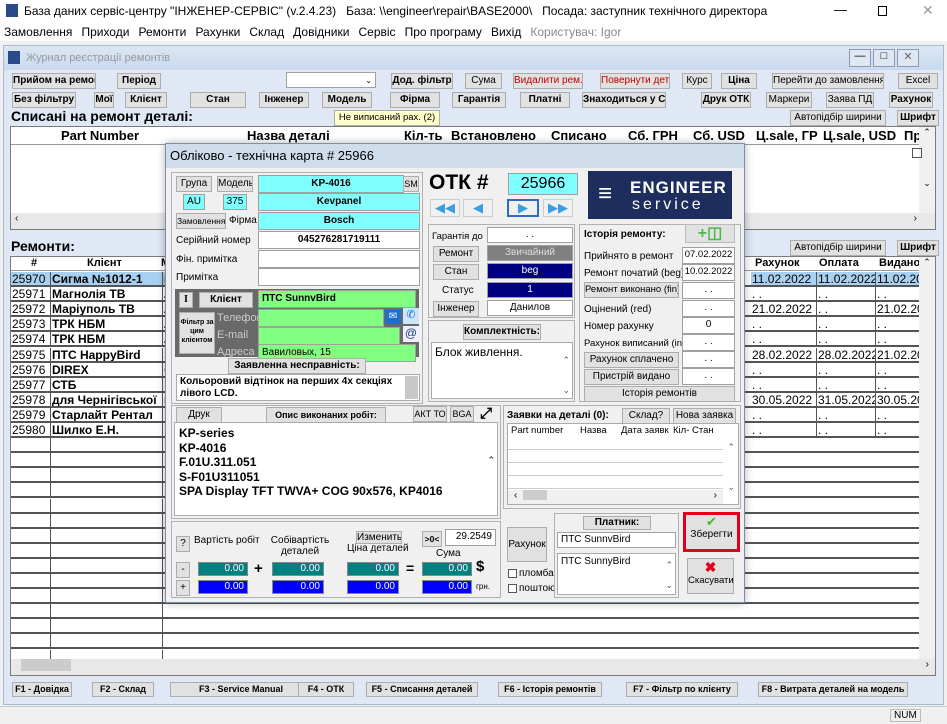 Image resolution: width=947 pixels, height=724 pixels. Describe the element at coordinates (548, 81) in the screenshot. I see `delete-repair-button: Видалити рем.` at that location.